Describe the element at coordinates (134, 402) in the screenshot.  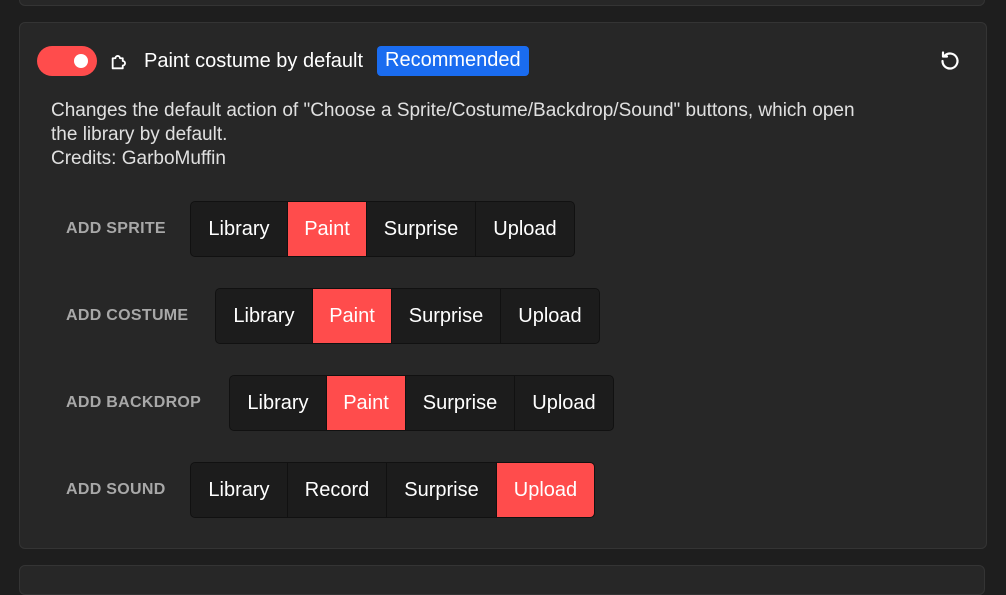
I see `setting-label-add-backdrop: ADD BACKDROP` at that location.